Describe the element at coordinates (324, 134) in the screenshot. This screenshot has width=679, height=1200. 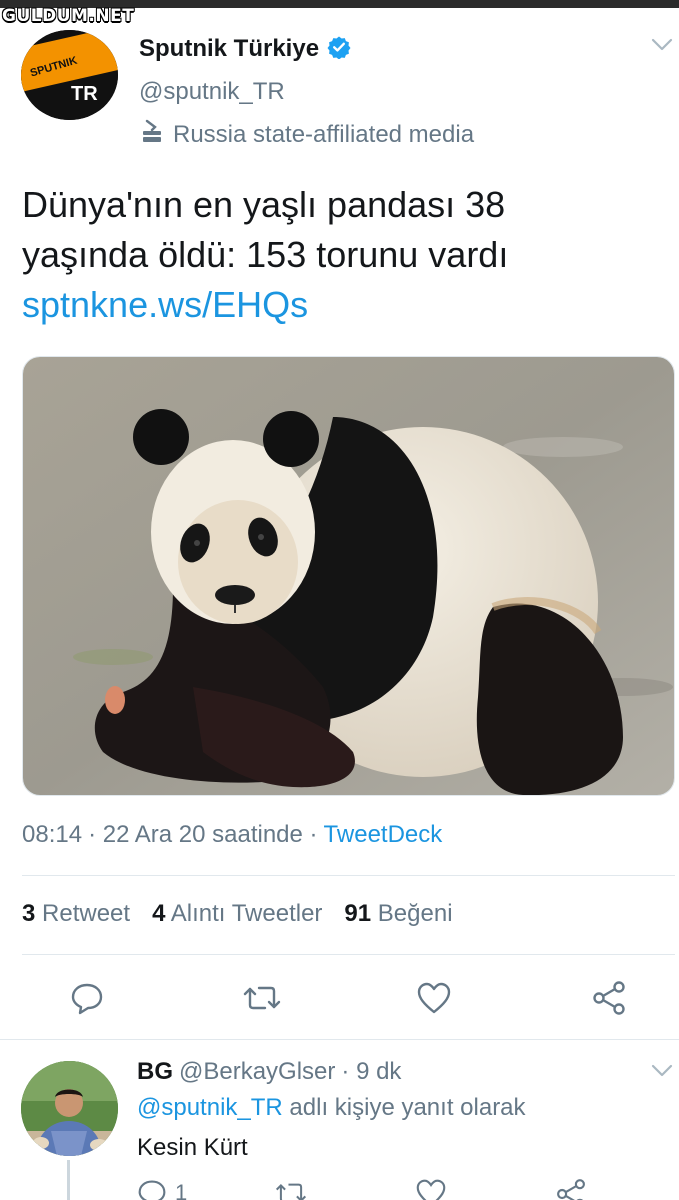
I see `state-affiliation-text: Russia state-affiliated media` at that location.